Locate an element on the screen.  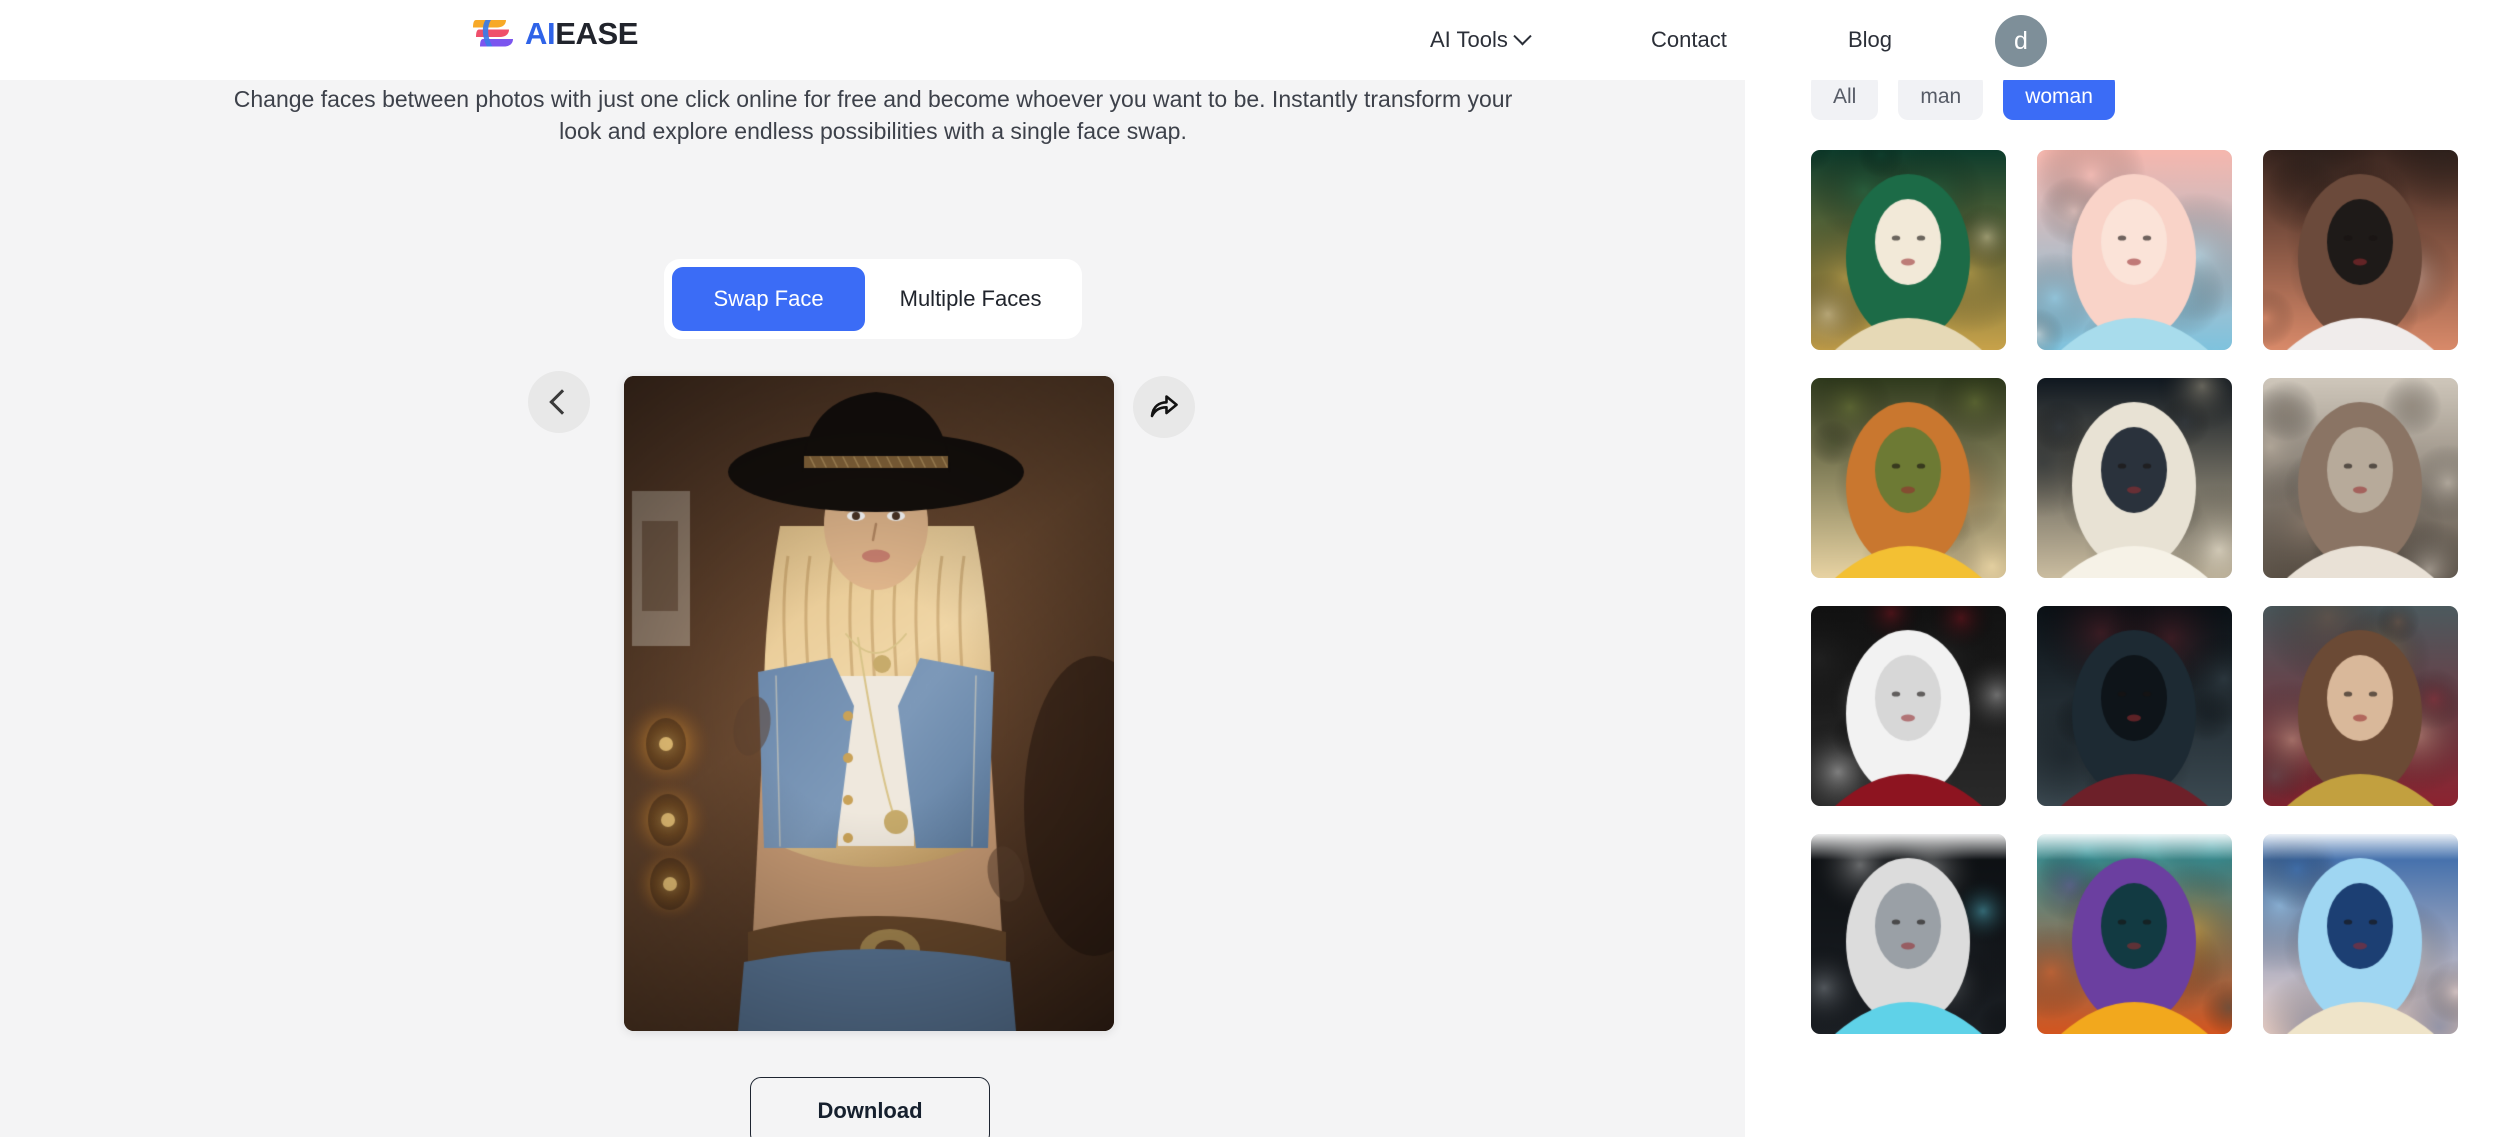
dark-vampire-woman is located at coordinates (2134, 706).